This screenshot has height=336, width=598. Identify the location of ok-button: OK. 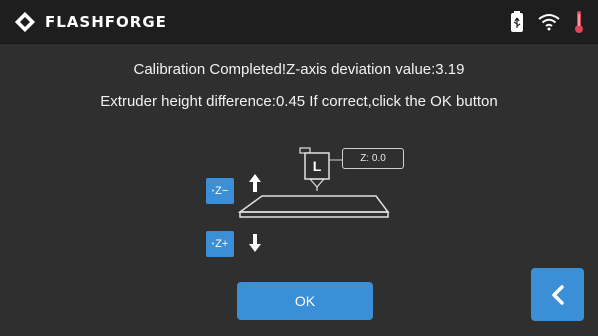
(305, 301).